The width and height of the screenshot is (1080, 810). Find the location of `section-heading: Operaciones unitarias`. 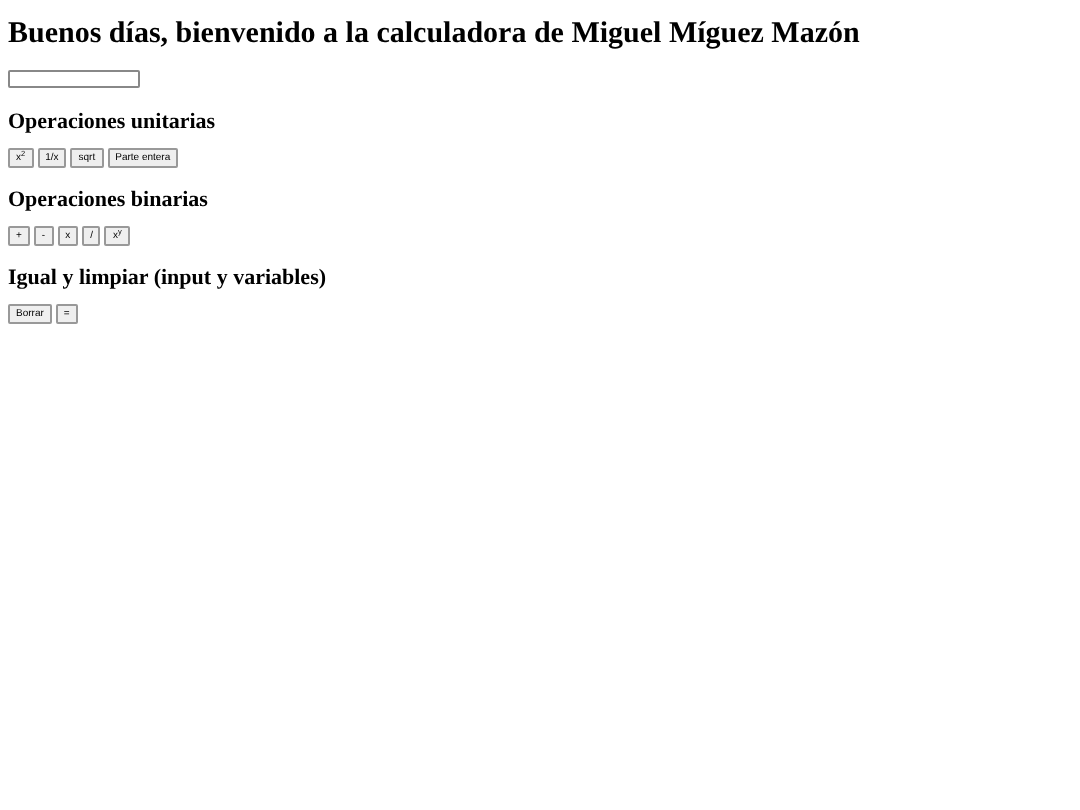

section-heading: Operaciones unitarias is located at coordinates (113, 122).